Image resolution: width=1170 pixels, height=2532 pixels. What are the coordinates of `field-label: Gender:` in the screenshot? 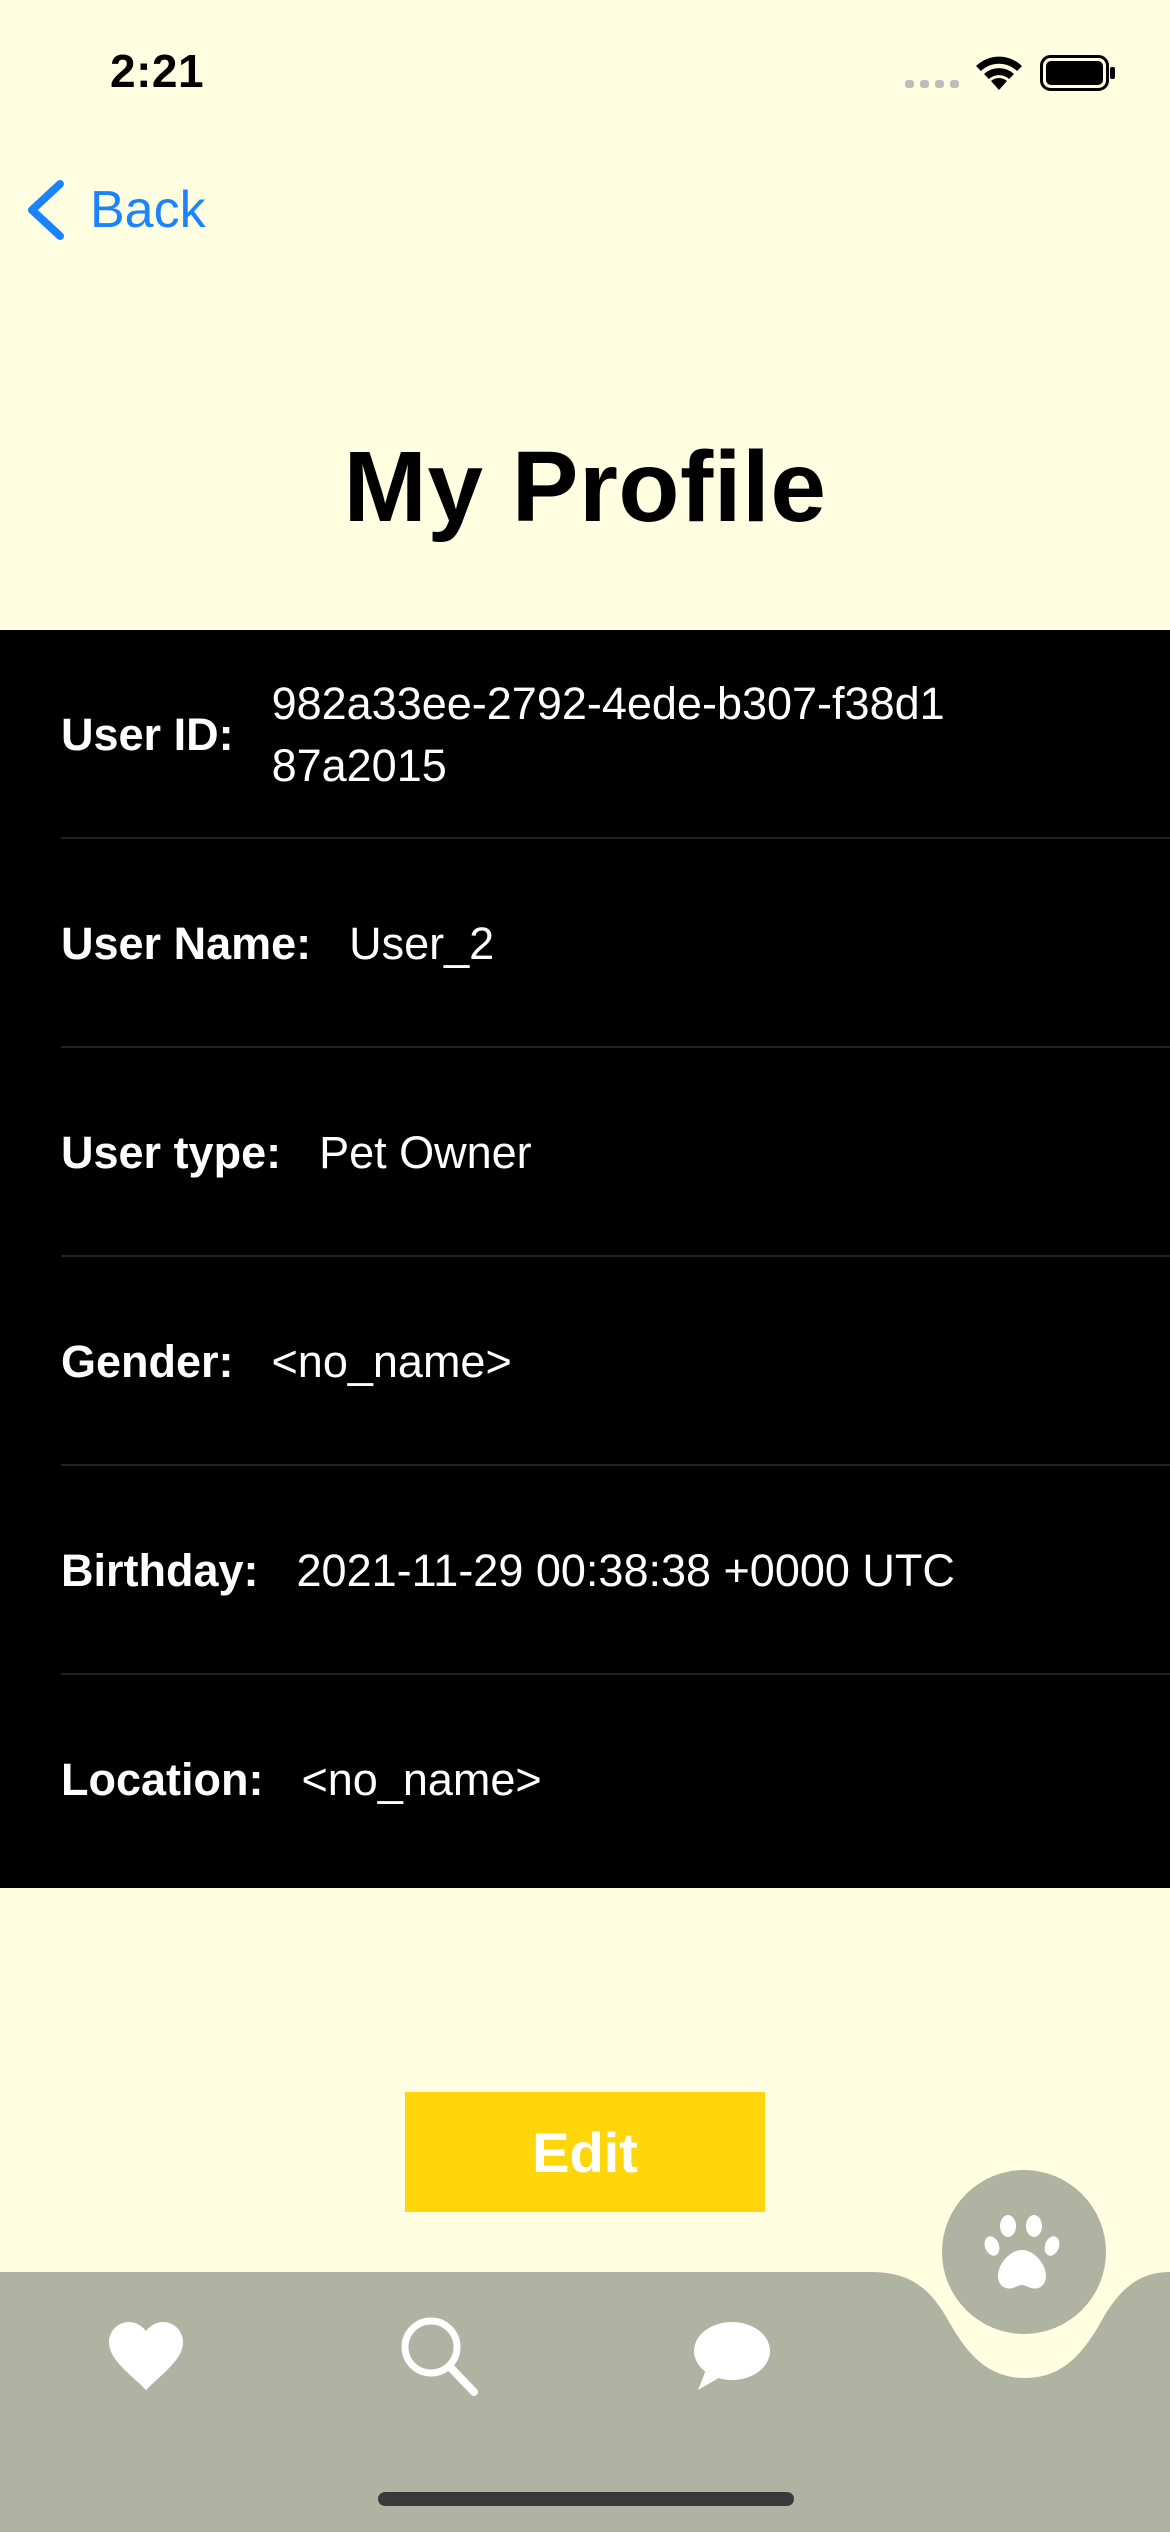 It's located at (147, 1361).